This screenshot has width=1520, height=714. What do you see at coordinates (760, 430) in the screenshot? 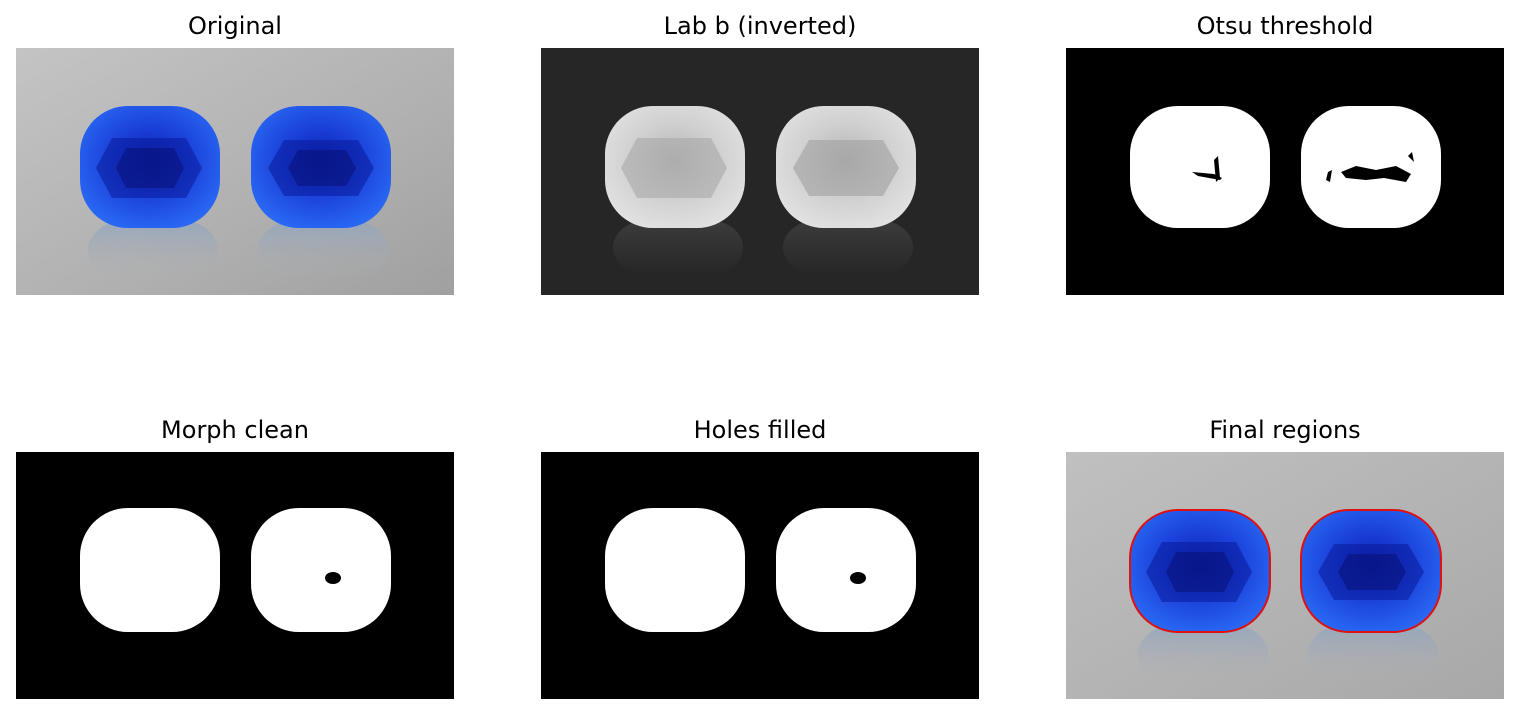
I see `panel-title: Holes filled` at bounding box center [760, 430].